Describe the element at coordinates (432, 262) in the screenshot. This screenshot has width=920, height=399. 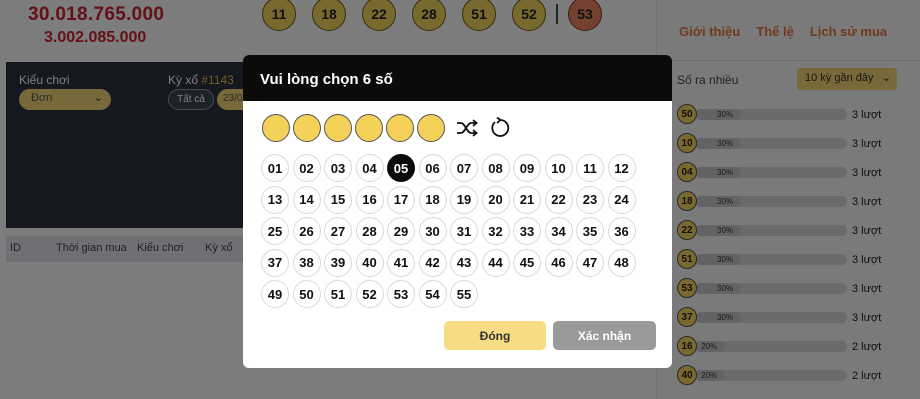
I see `number-ball-42: 42` at that location.